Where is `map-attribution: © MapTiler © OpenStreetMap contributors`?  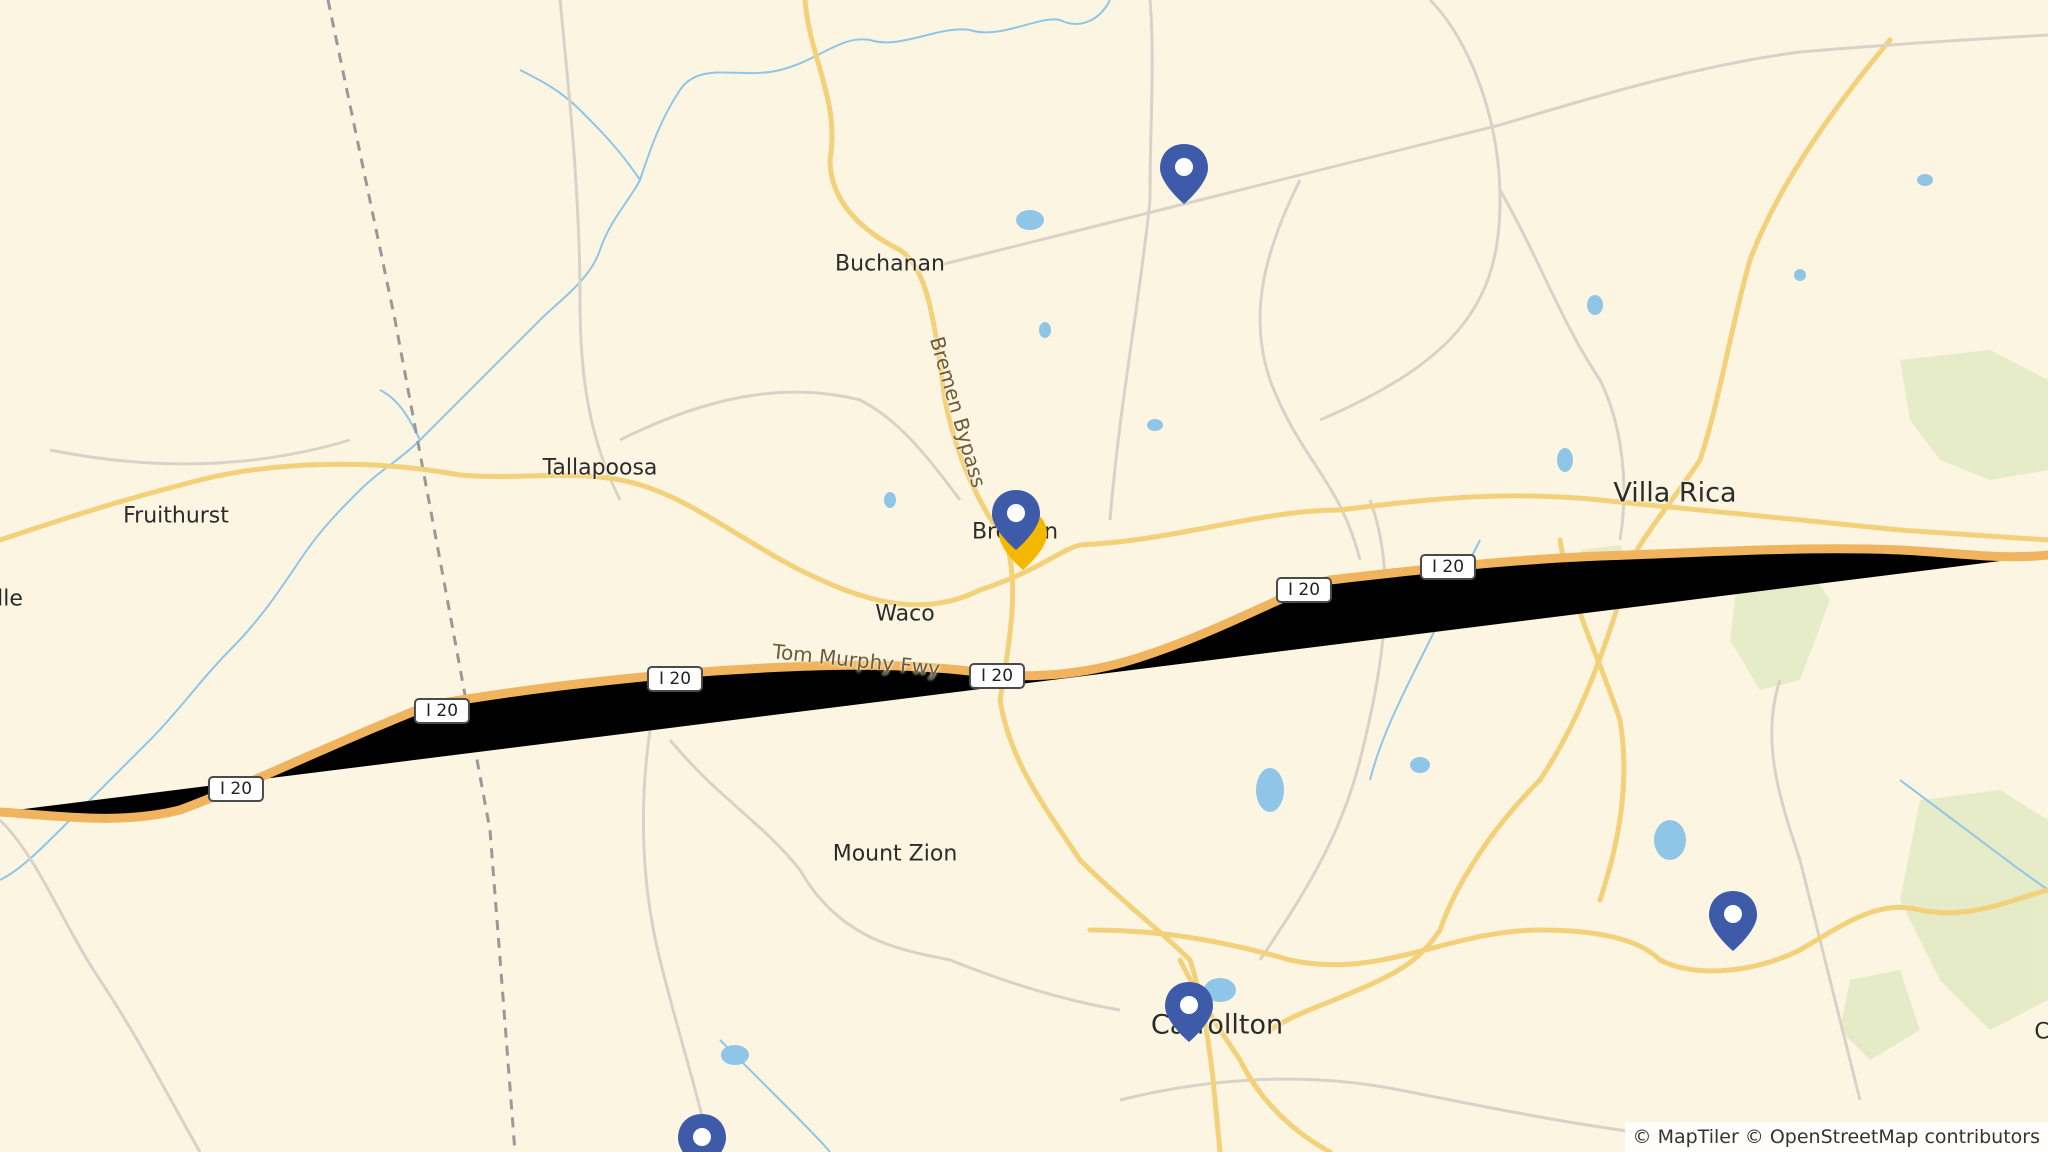 map-attribution: © MapTiler © OpenStreetMap contributors is located at coordinates (1836, 1137).